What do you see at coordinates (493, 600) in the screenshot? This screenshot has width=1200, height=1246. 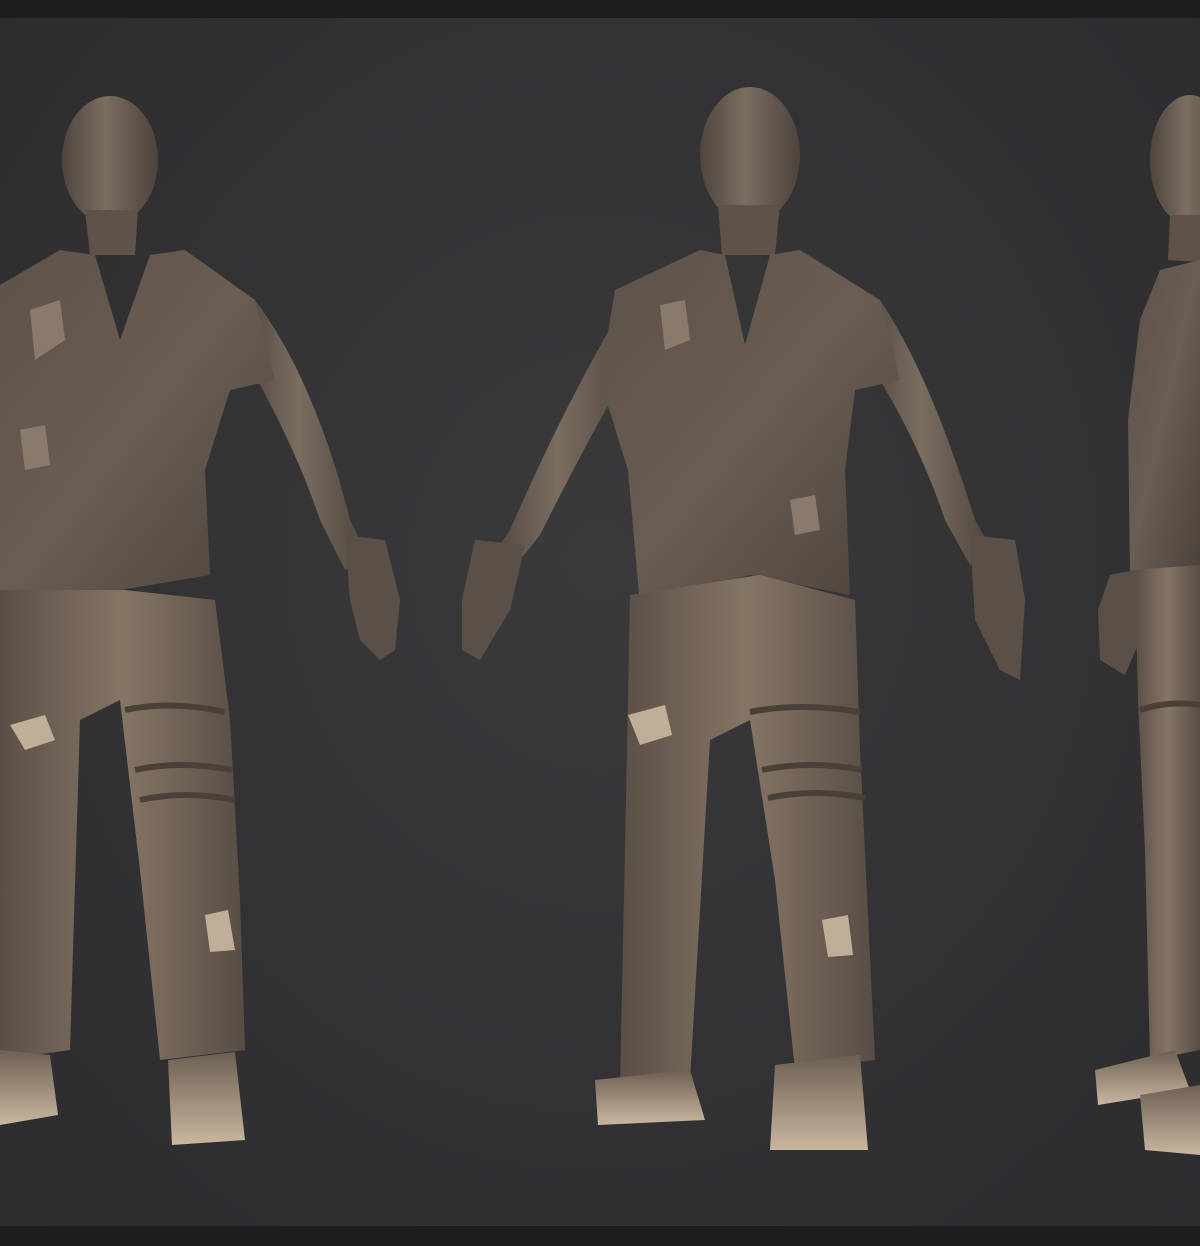 I see `right-glove` at bounding box center [493, 600].